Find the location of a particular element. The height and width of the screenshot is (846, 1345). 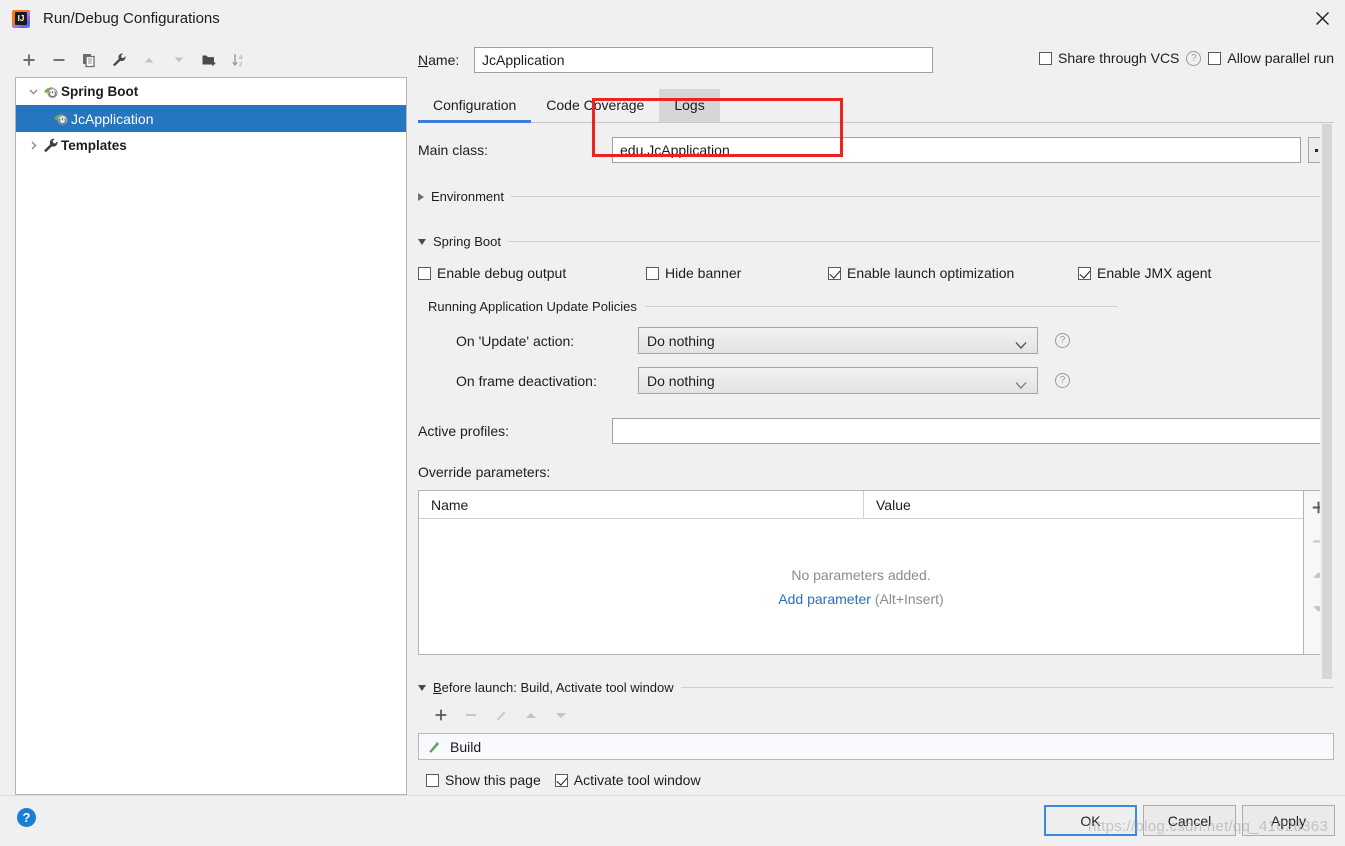

tree-node-spring-boot: Spring Boot is located at coordinates (211, 91).